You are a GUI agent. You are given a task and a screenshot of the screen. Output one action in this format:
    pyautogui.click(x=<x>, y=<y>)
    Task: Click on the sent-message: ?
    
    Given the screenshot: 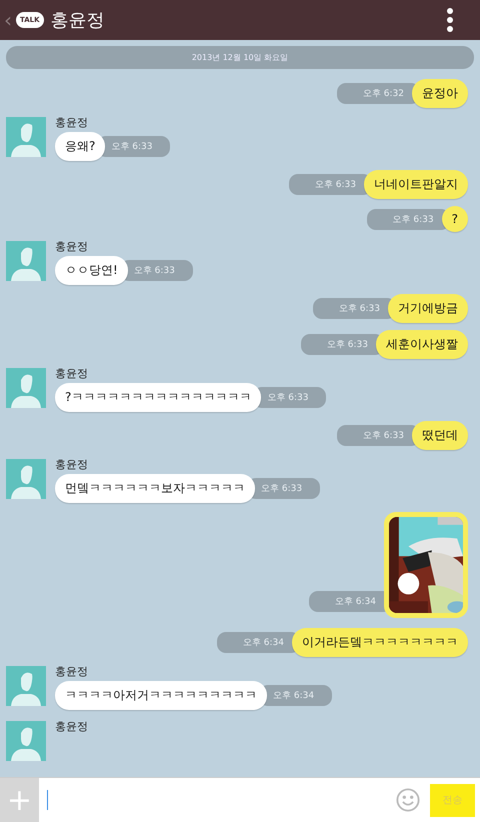 What is the action you would take?
    pyautogui.click(x=455, y=219)
    